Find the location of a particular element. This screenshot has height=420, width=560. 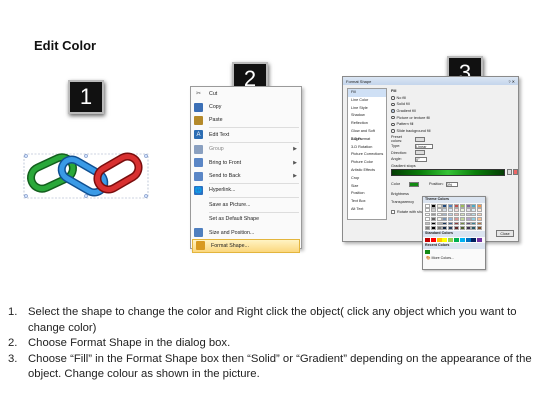

standard-colors-grid is located at coordinates (454, 240).